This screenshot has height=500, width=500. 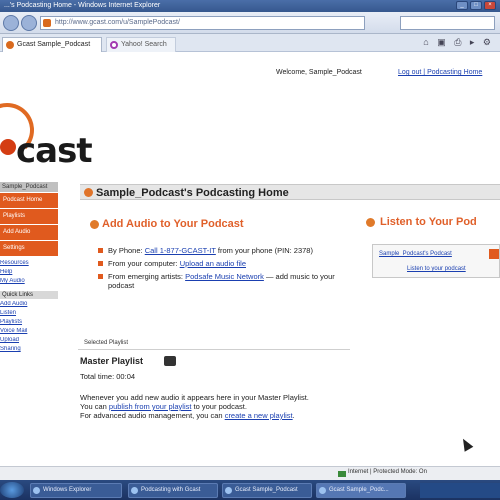 What do you see at coordinates (29, 200) in the screenshot?
I see `sidebar-item-podcast-home: Podcast Home` at bounding box center [29, 200].